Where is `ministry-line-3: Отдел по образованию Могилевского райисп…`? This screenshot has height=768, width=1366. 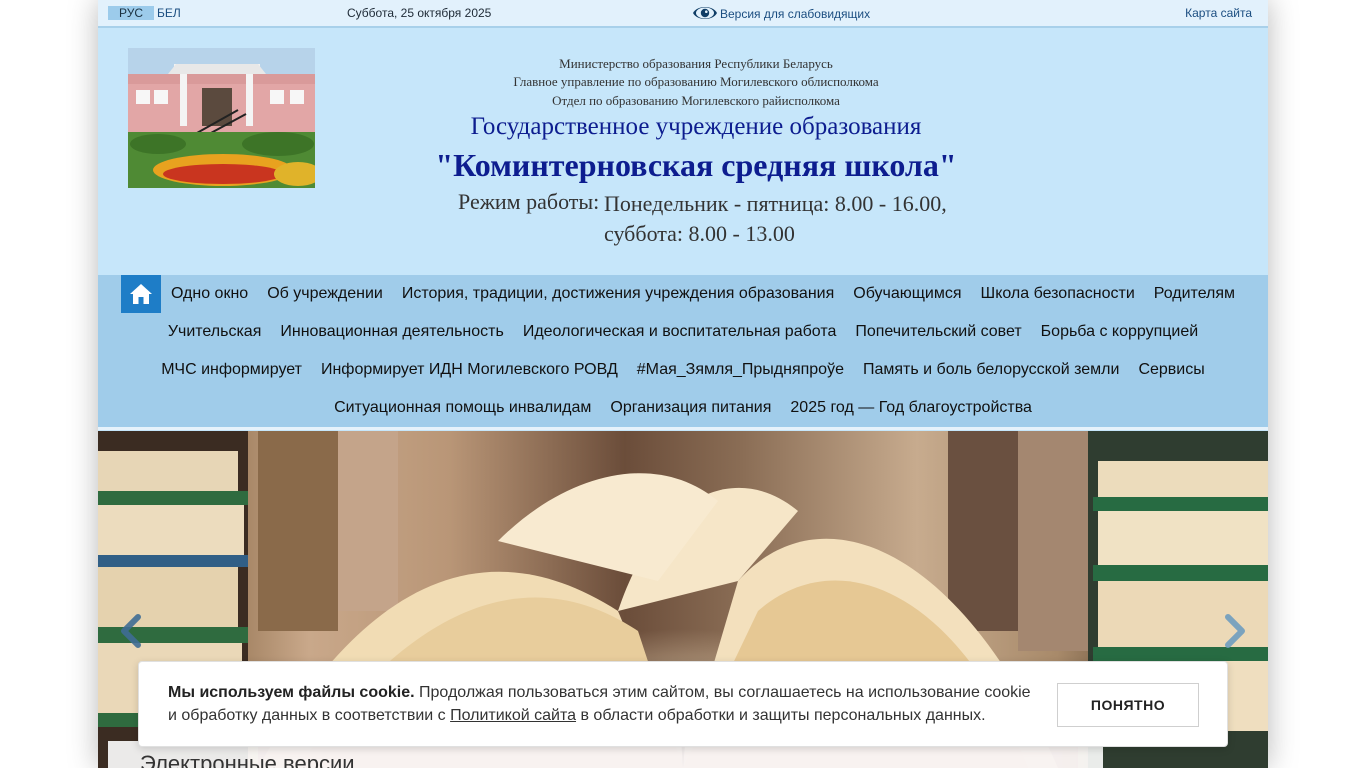 ministry-line-3: Отдел по образованию Могилевского райисп… is located at coordinates (696, 100).